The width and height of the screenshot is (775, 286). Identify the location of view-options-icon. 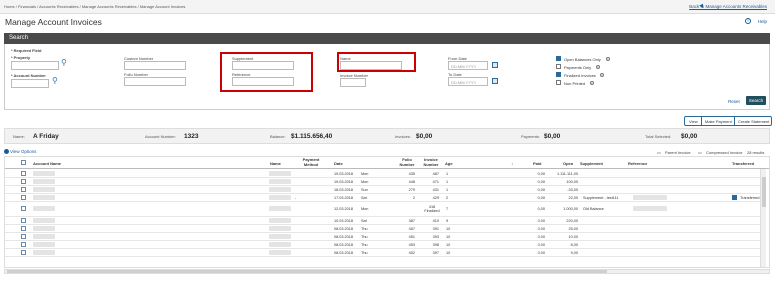
(6, 151).